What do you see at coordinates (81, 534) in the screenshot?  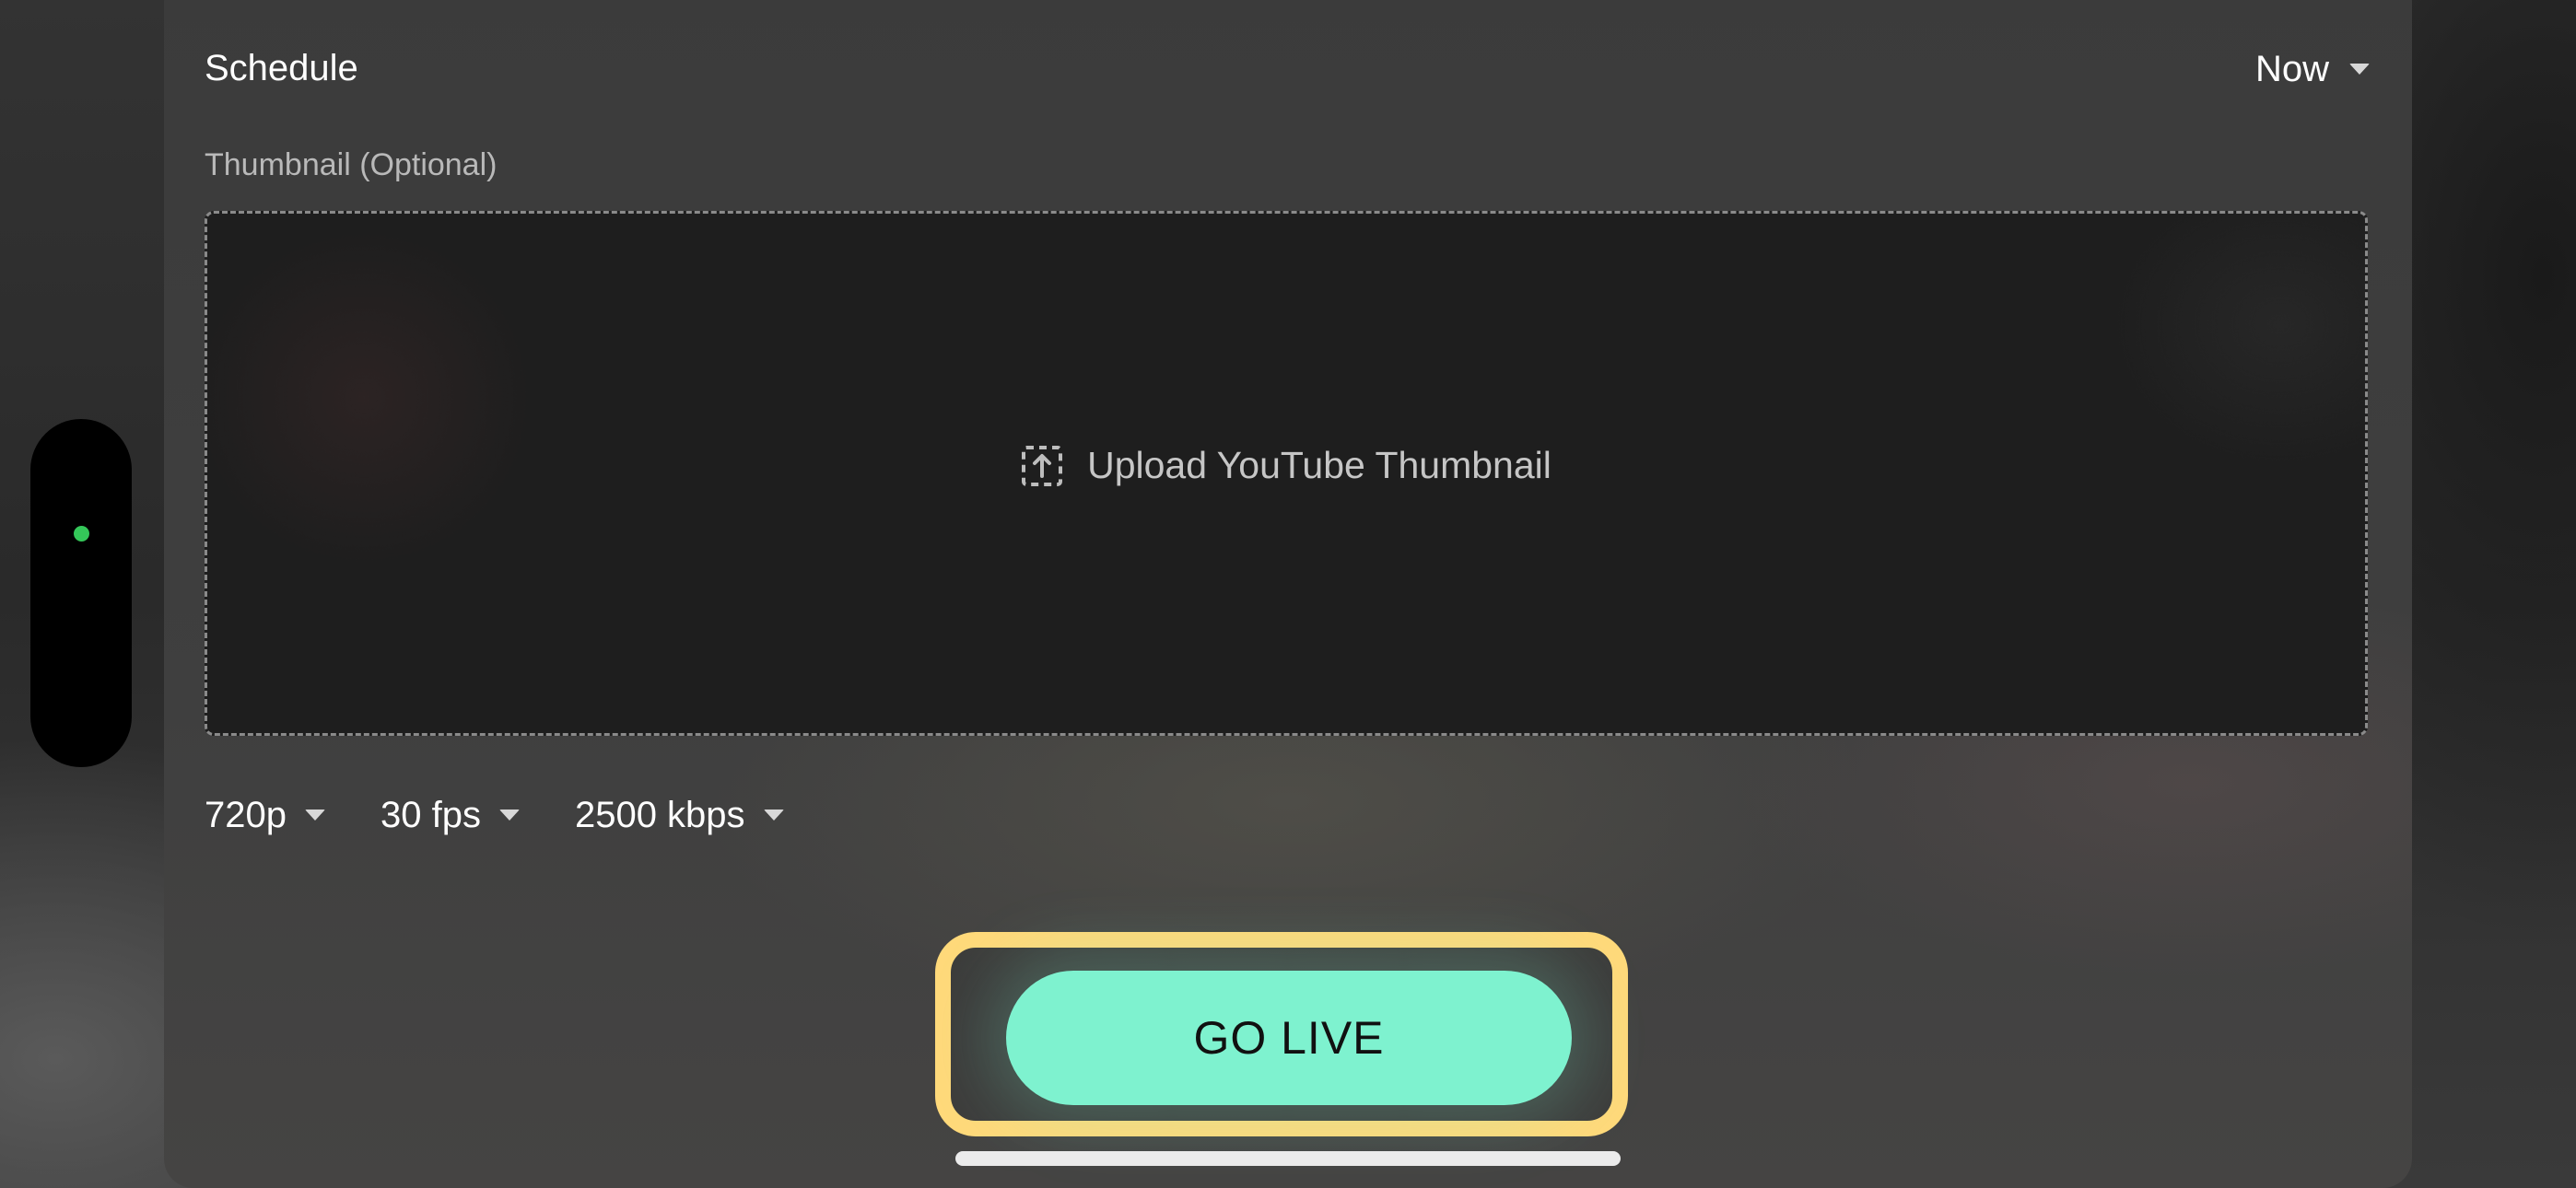 I see `recording-status-dot` at bounding box center [81, 534].